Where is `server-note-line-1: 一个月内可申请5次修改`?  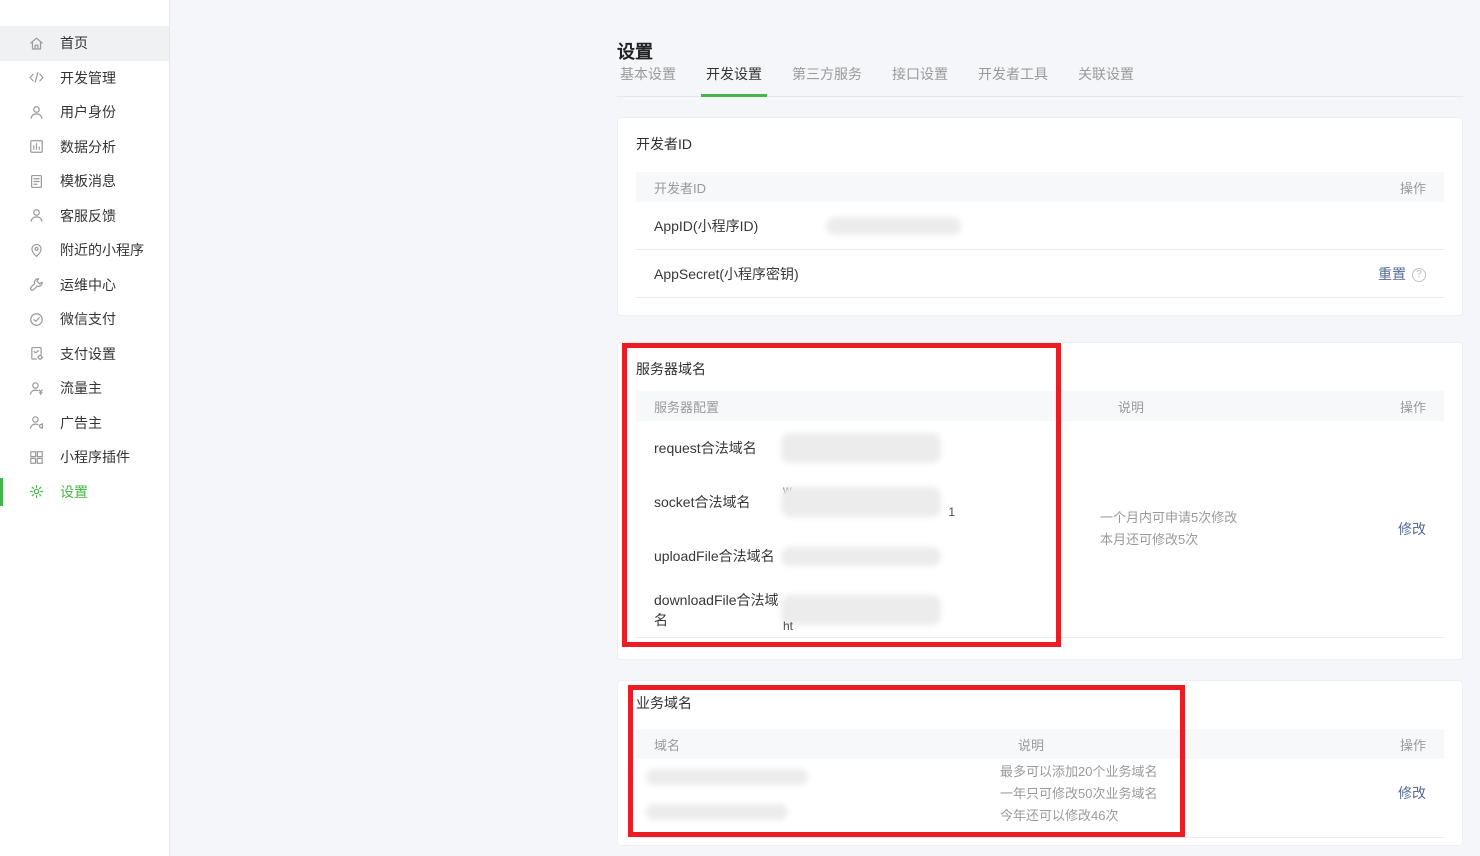
server-note-line-1: 一个月内可申请5次修改 is located at coordinates (1169, 517).